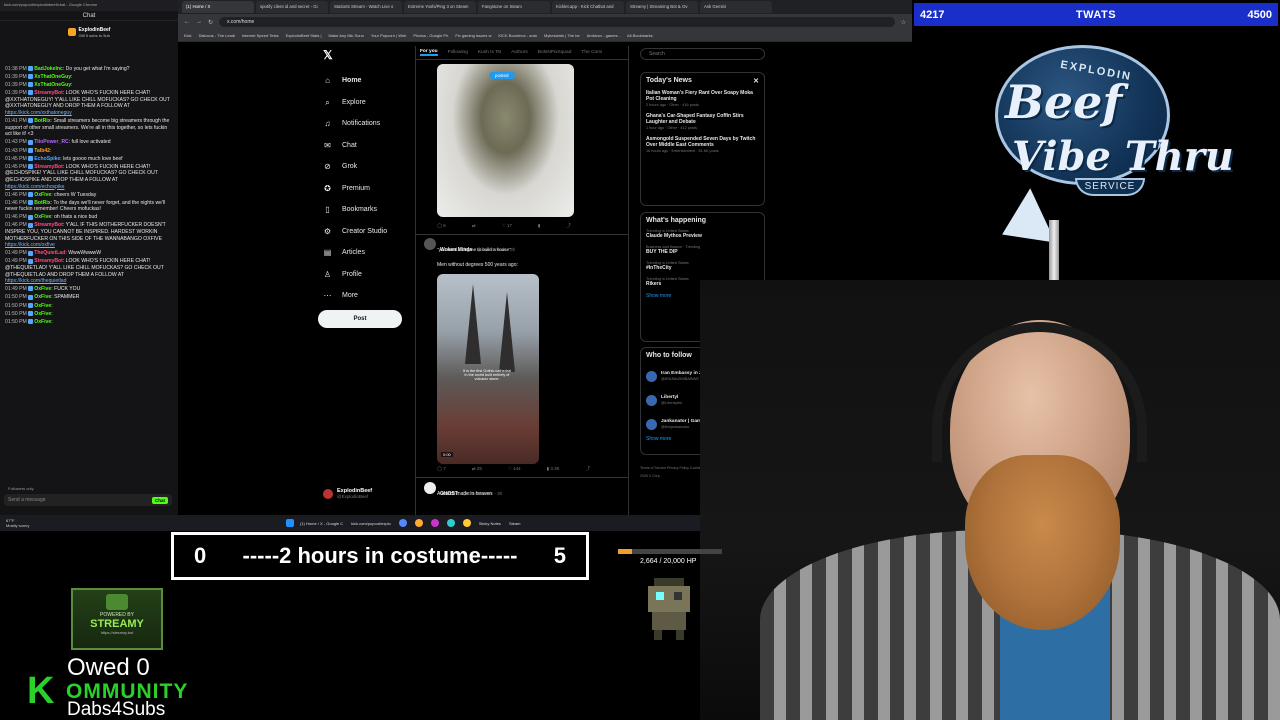 The height and width of the screenshot is (720, 1280). What do you see at coordinates (440, 7) in the screenshot?
I see `browser-tab: Extreme Yoshi/Ping 3 on Steam` at bounding box center [440, 7].